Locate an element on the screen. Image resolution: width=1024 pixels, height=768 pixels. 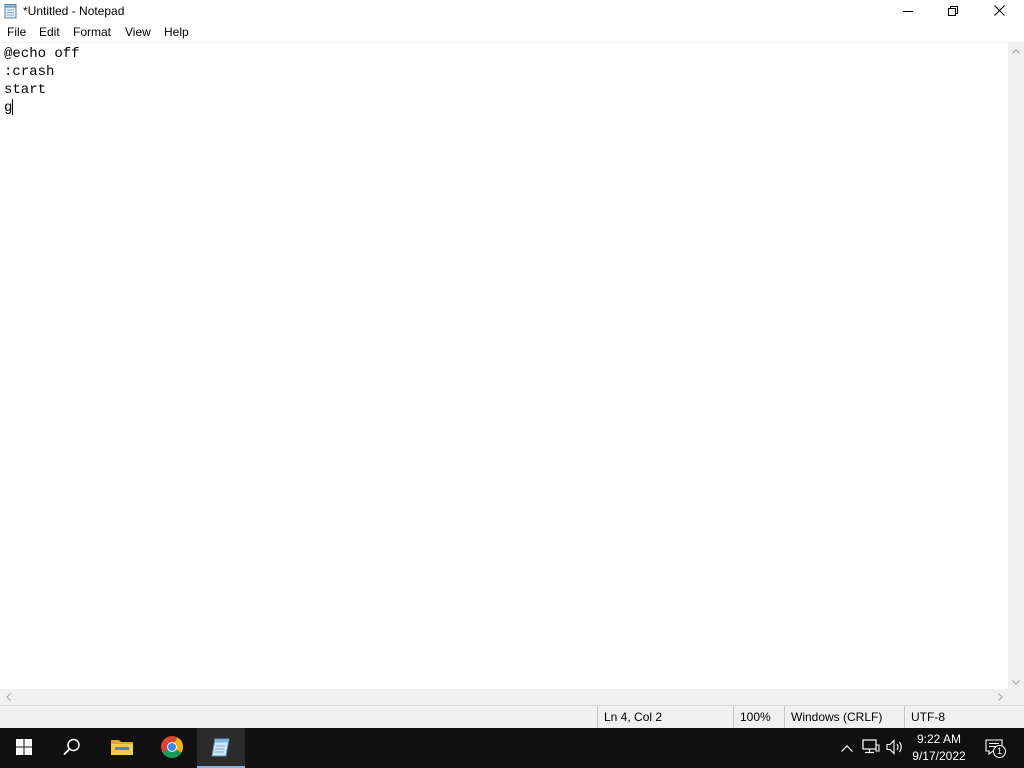
taskbar-file-explorer is located at coordinates (122, 748).